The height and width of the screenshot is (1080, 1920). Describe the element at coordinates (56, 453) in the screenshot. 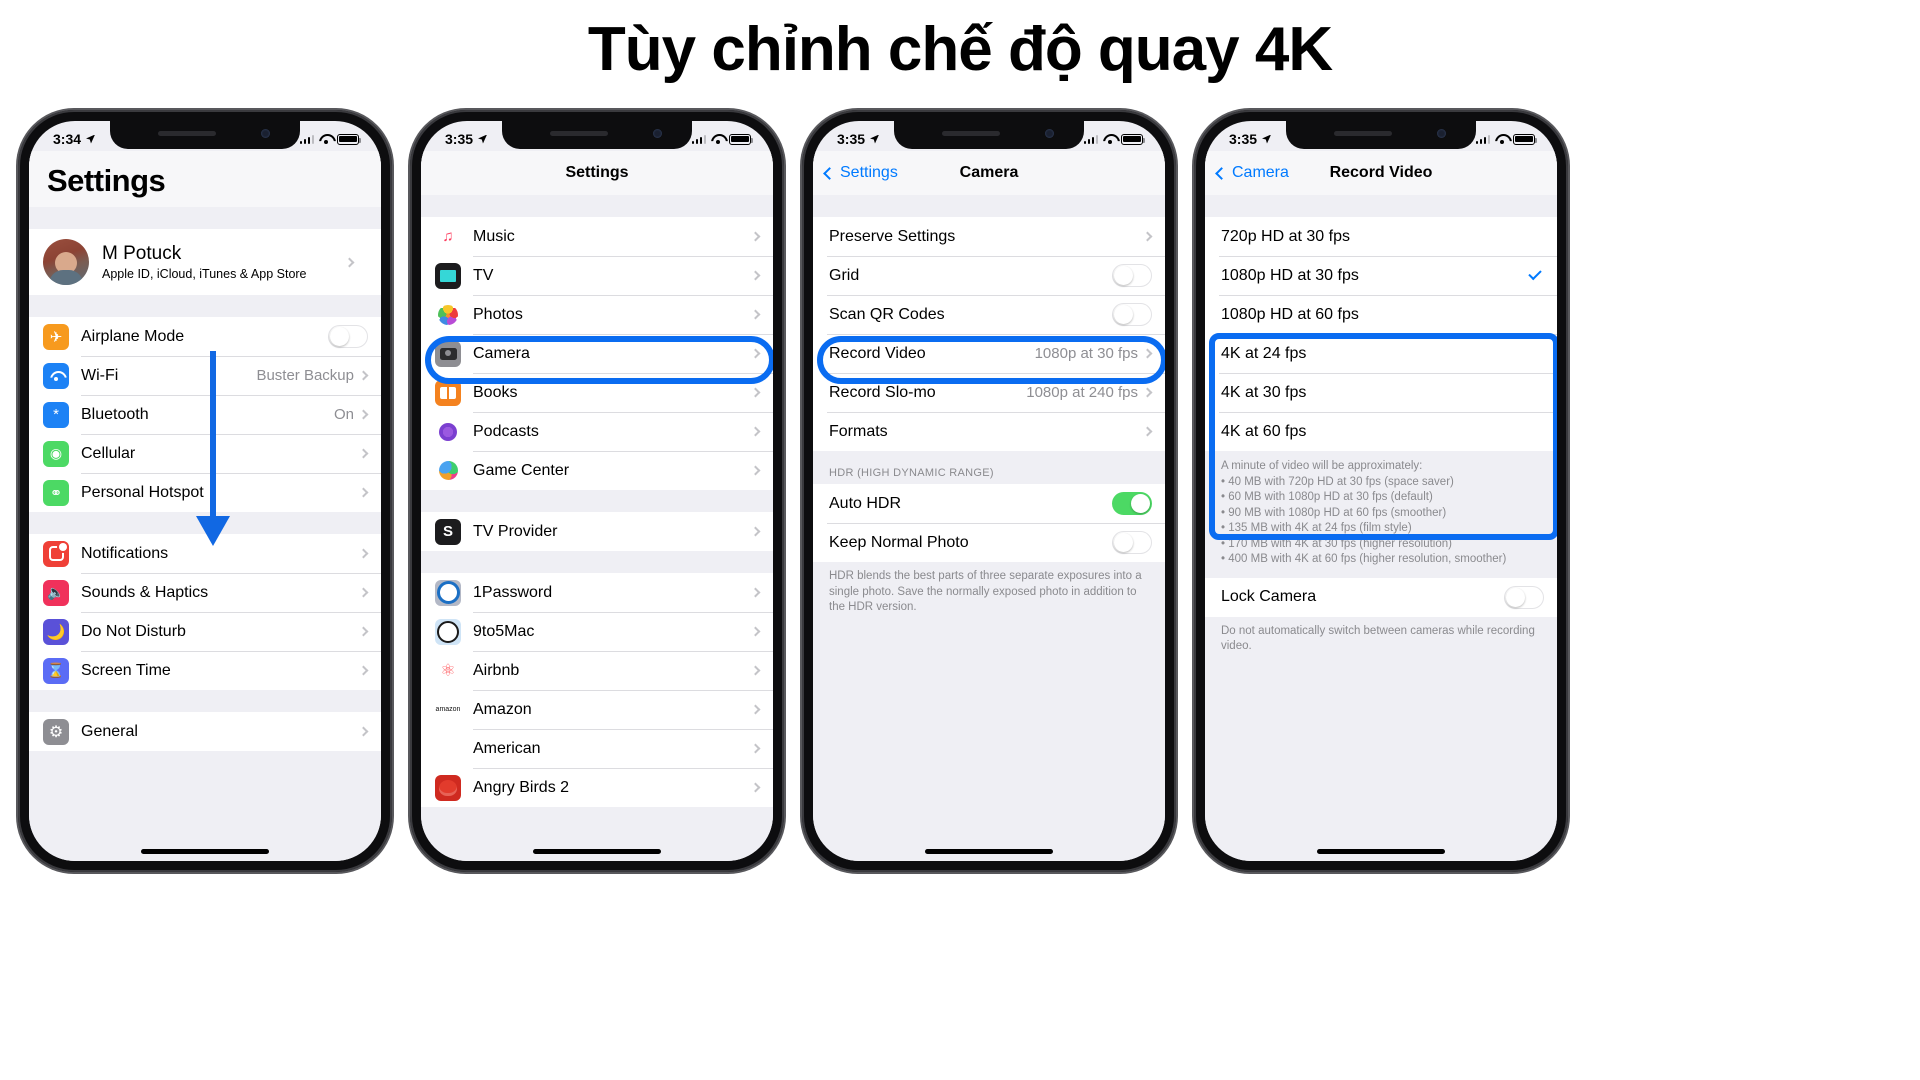

I see `cellular-icon: ◉` at that location.